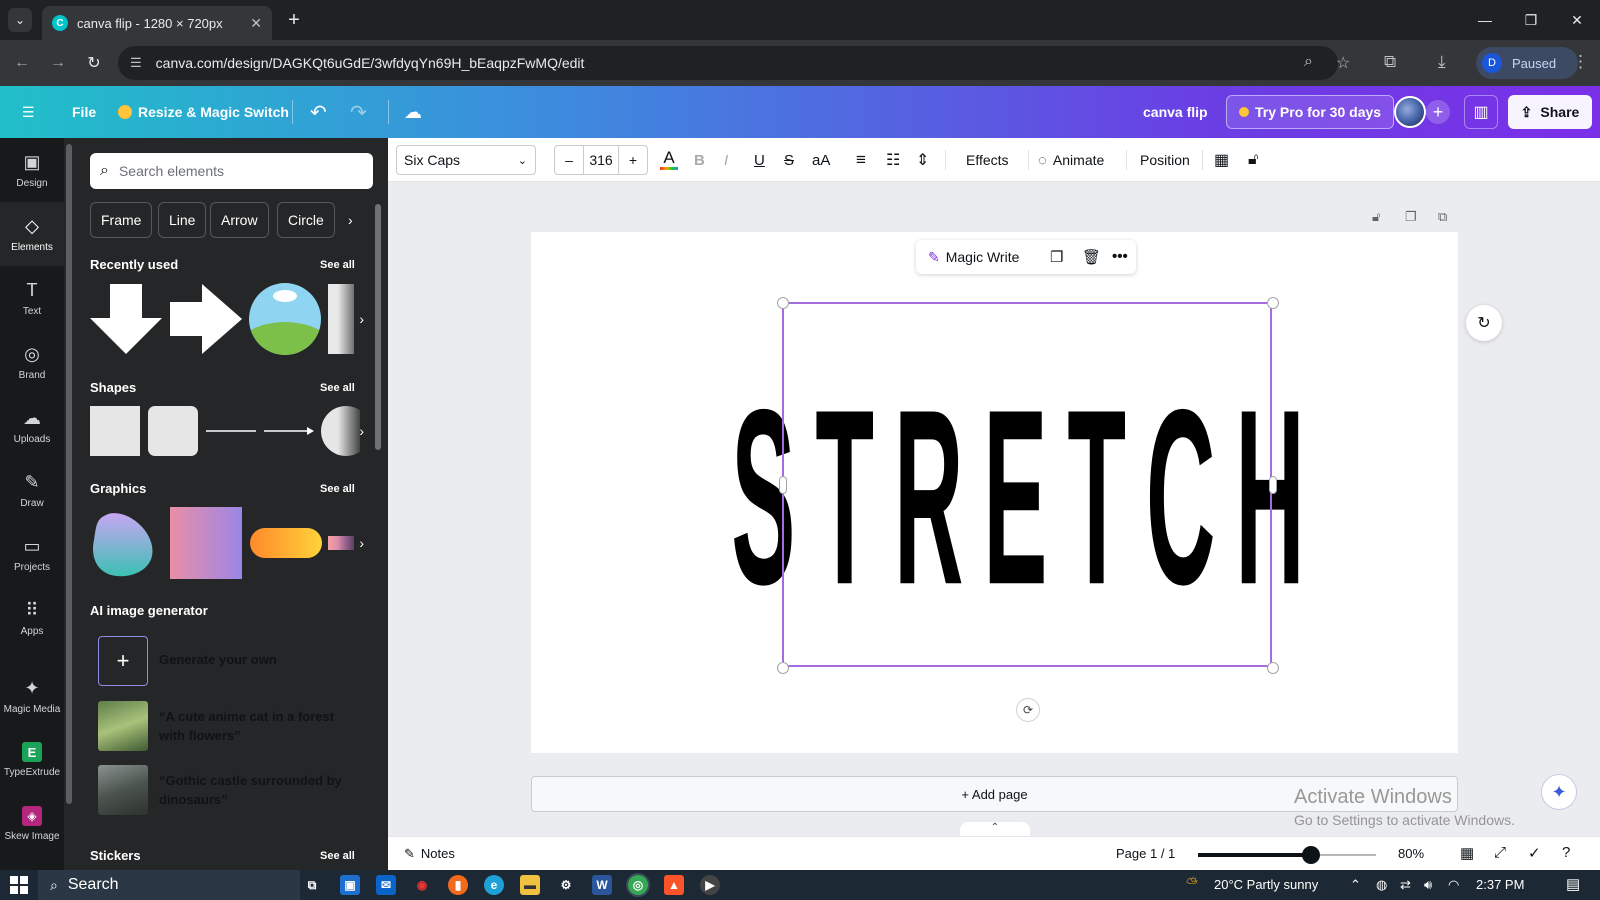  What do you see at coordinates (1381, 885) in the screenshot?
I see `tray-app-icon: ◍` at bounding box center [1381, 885].